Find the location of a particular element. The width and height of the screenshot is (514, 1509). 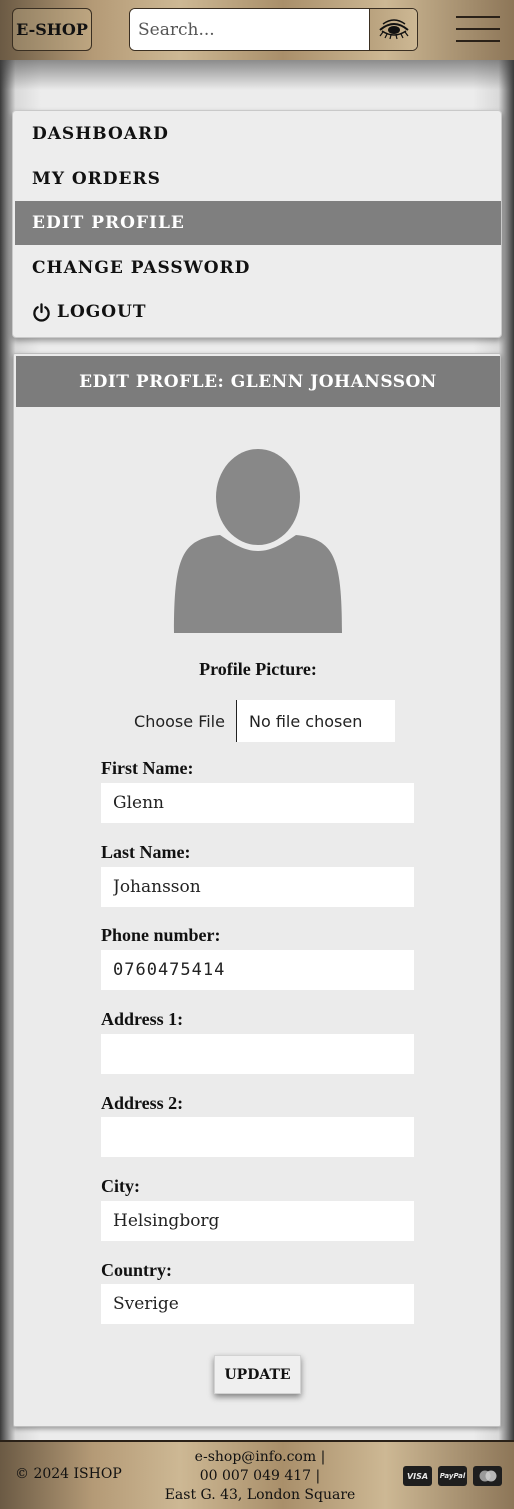

copyright-text: © 2024 ISHOP is located at coordinates (68, 1474).